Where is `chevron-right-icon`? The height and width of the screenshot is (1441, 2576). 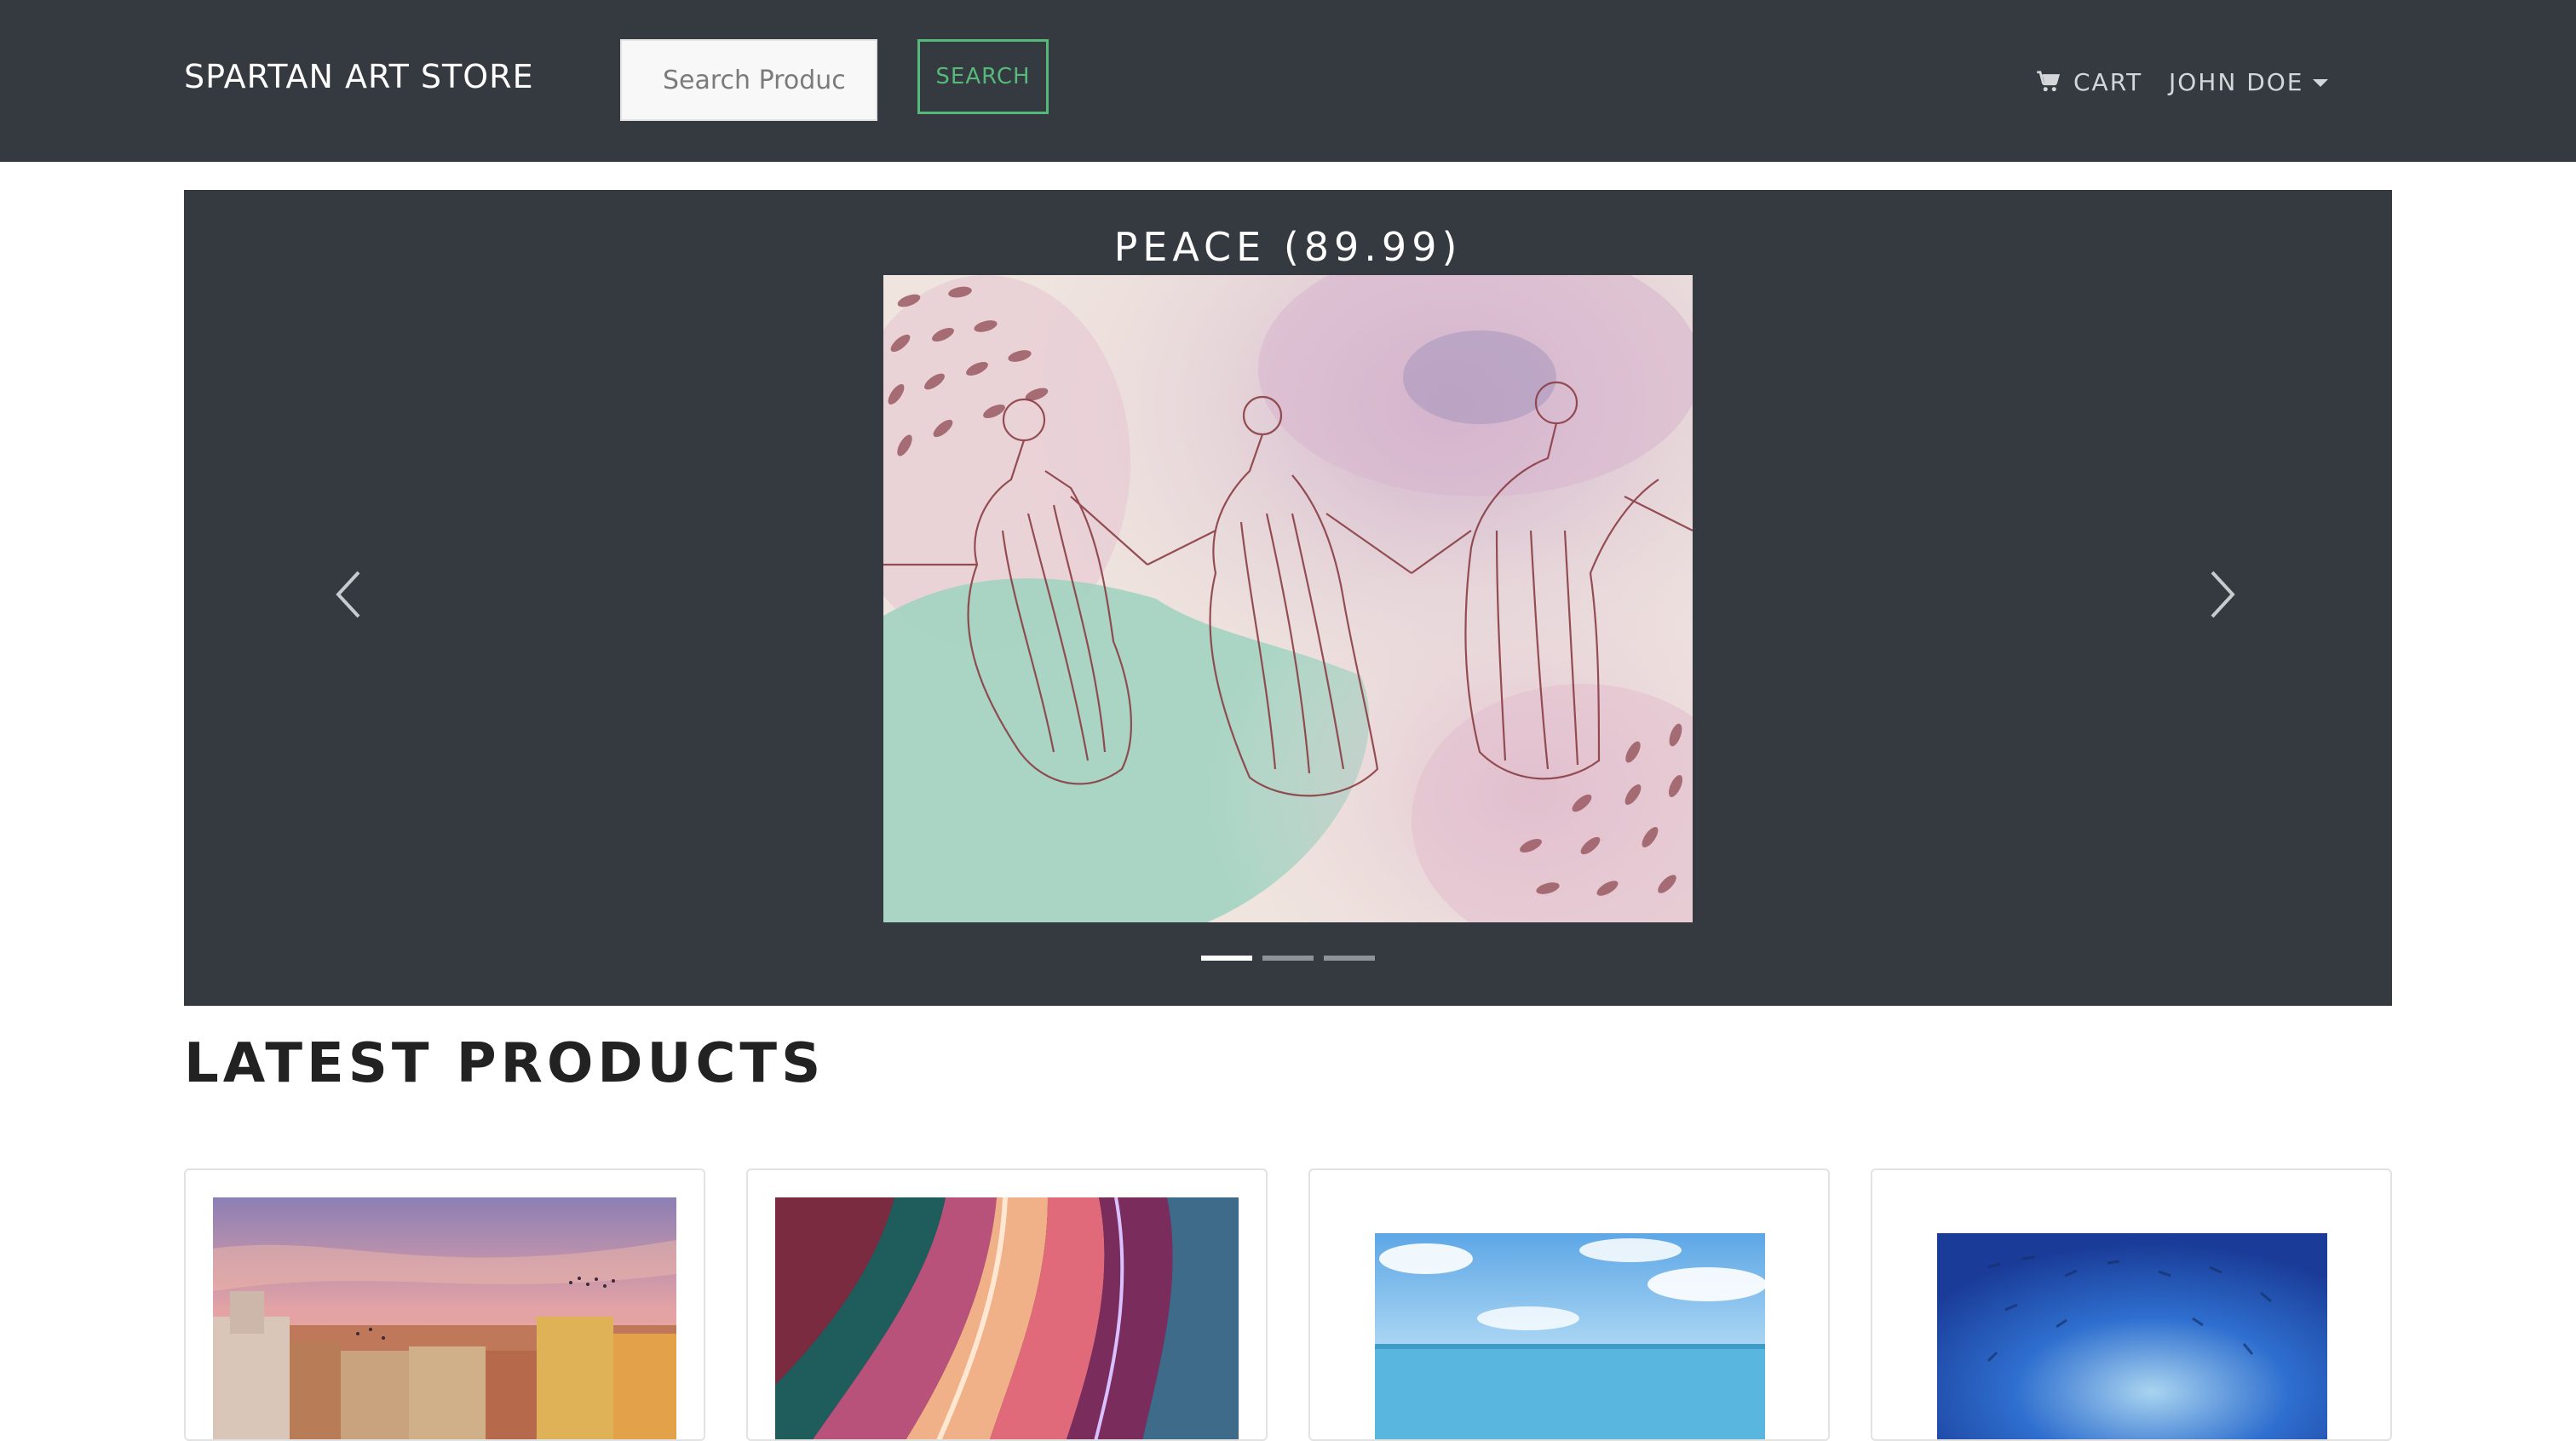
chevron-right-icon is located at coordinates (2223, 594).